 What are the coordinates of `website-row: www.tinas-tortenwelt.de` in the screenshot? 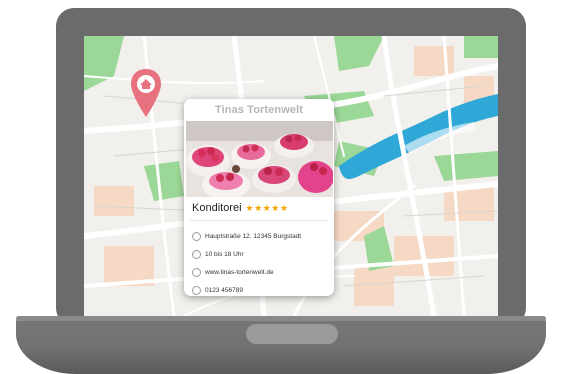 It's located at (233, 272).